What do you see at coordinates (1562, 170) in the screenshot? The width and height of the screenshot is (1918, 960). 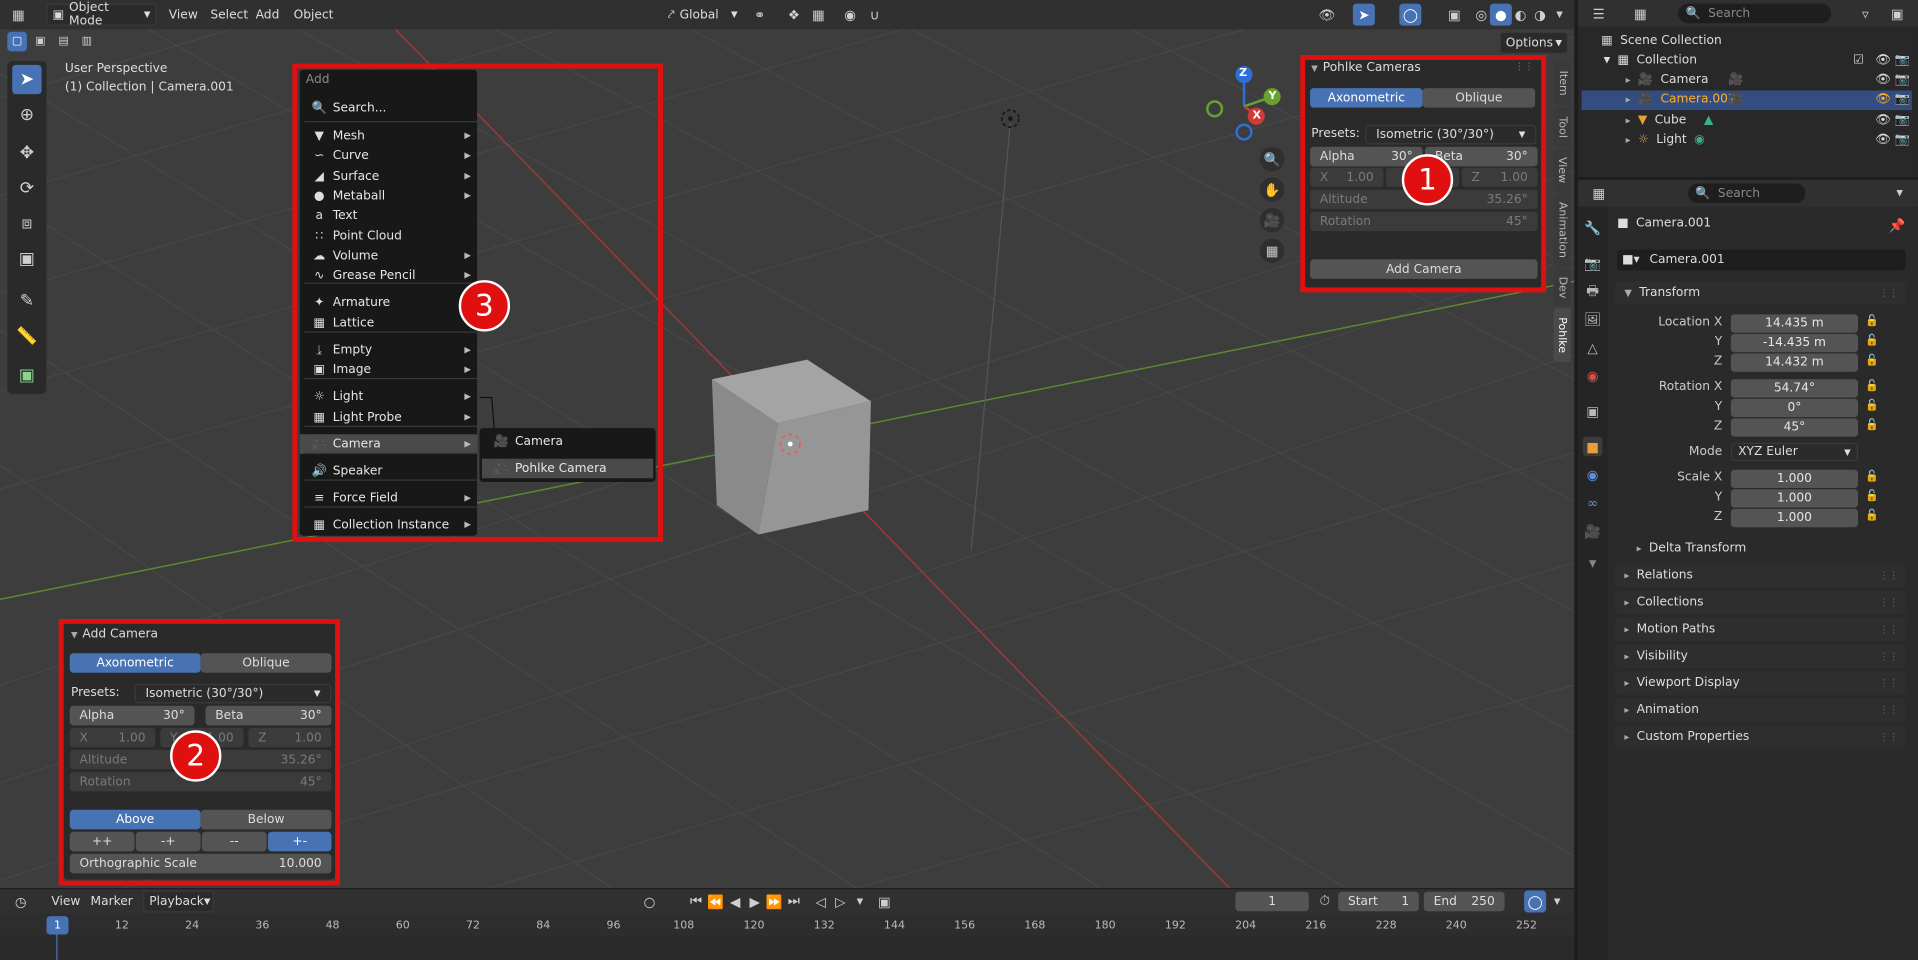 I see `tab-view: View` at bounding box center [1562, 170].